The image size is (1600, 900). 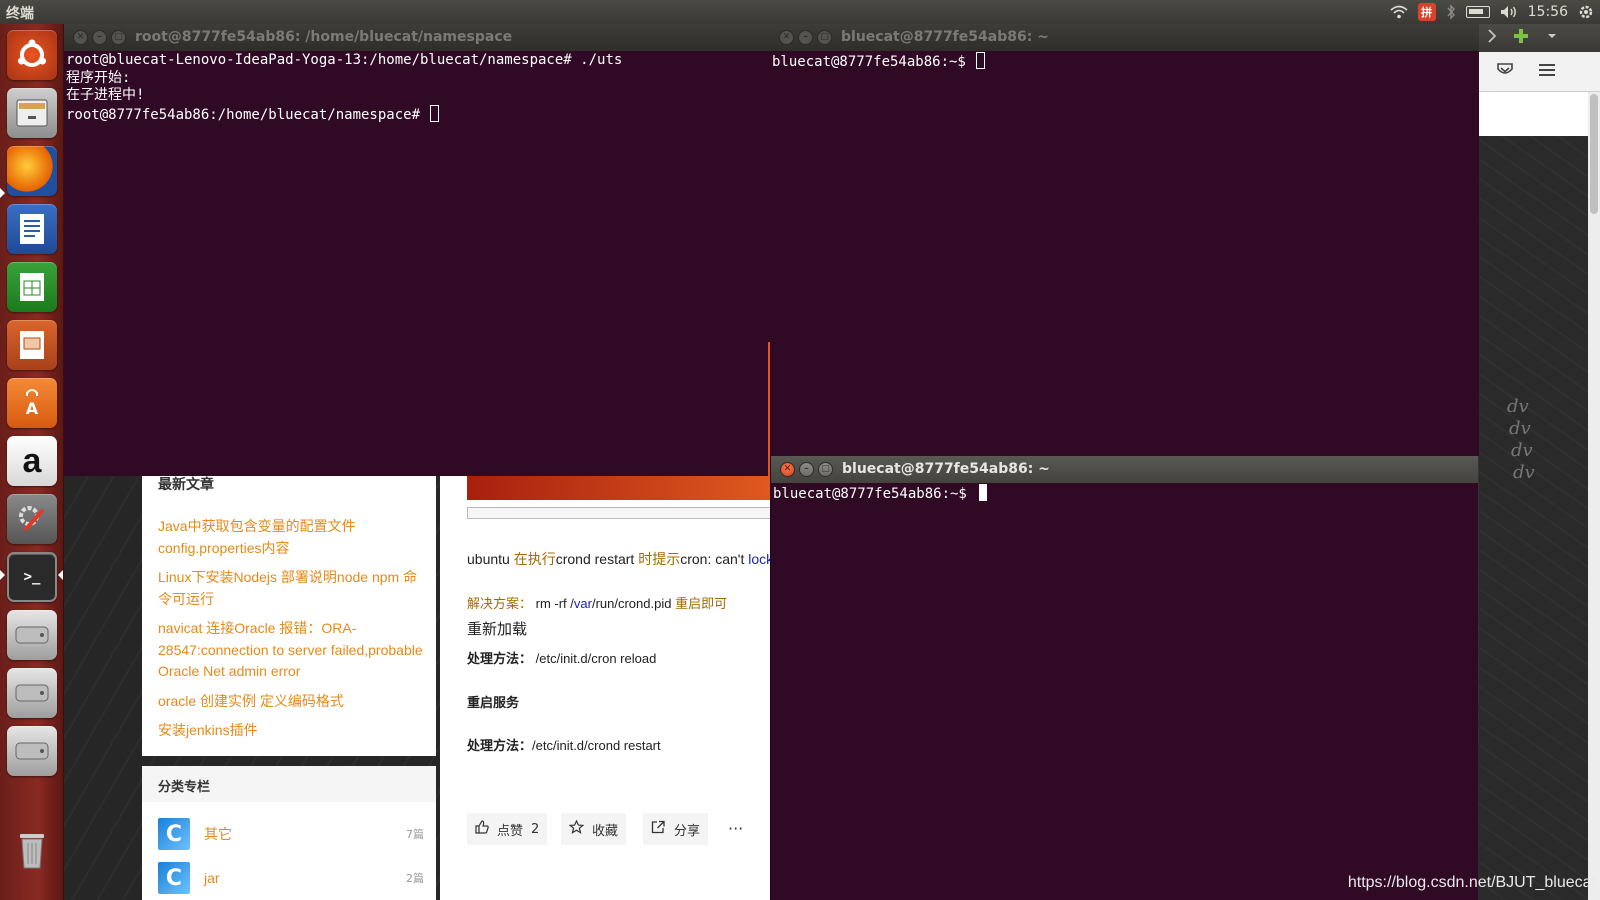 I want to click on shopping-bag-icon: A, so click(x=32, y=403).